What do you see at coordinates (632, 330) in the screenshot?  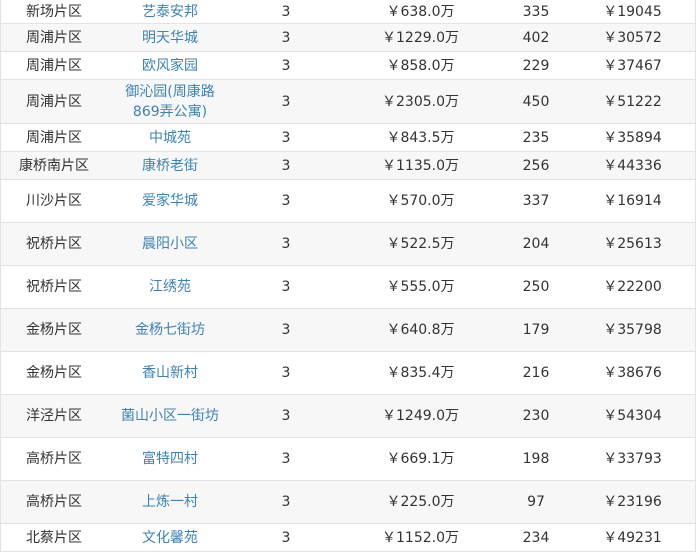 I see `unit-price-cell: ￥35798` at bounding box center [632, 330].